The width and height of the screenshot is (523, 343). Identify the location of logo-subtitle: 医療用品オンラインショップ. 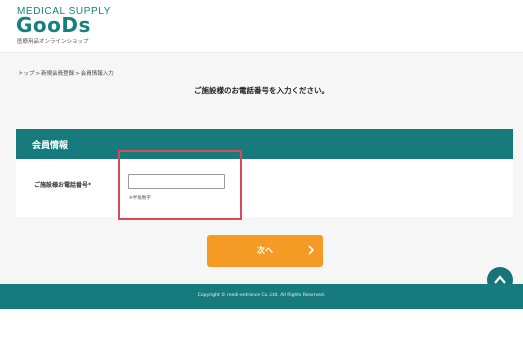
(53, 42).